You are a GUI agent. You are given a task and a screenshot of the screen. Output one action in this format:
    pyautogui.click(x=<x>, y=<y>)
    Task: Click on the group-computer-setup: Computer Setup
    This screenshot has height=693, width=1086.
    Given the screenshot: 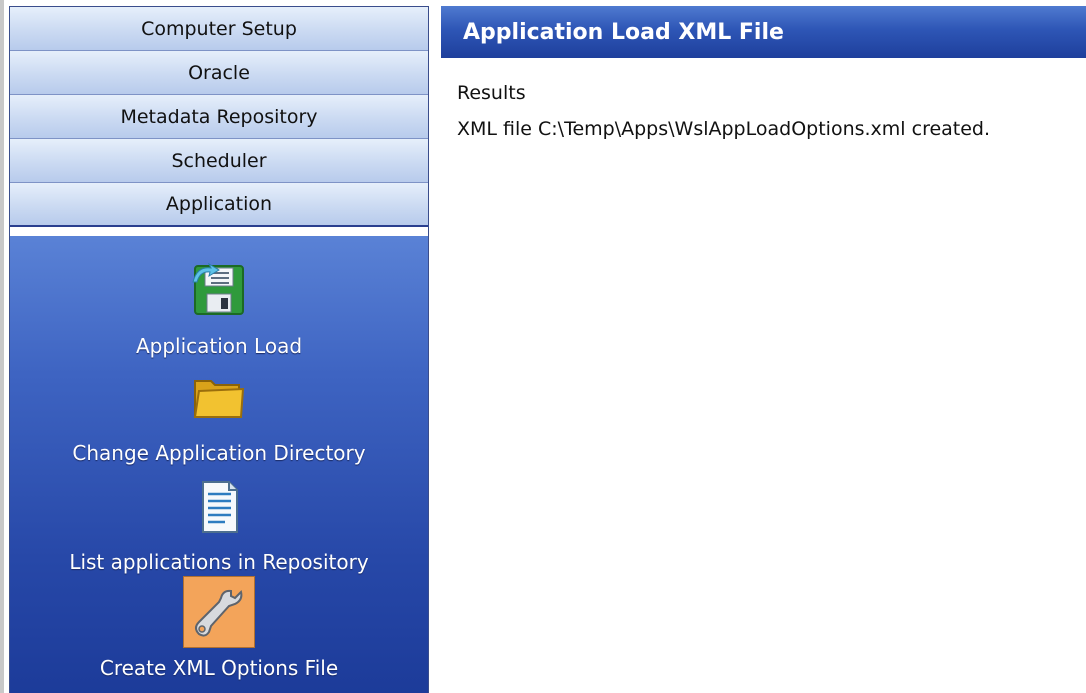 What is the action you would take?
    pyautogui.click(x=219, y=29)
    